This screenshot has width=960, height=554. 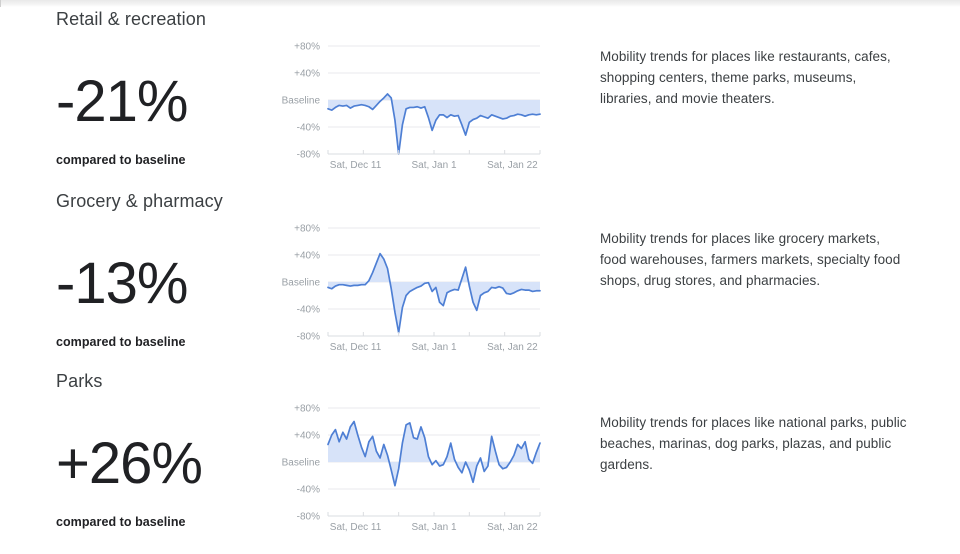 I want to click on top-edge-left-mark, so click(x=0, y=3).